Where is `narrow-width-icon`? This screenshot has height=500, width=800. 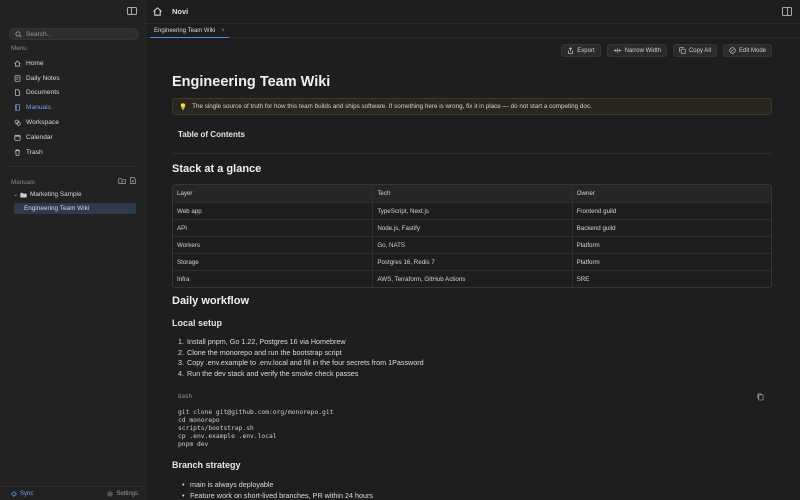 narrow-width-icon is located at coordinates (617, 50).